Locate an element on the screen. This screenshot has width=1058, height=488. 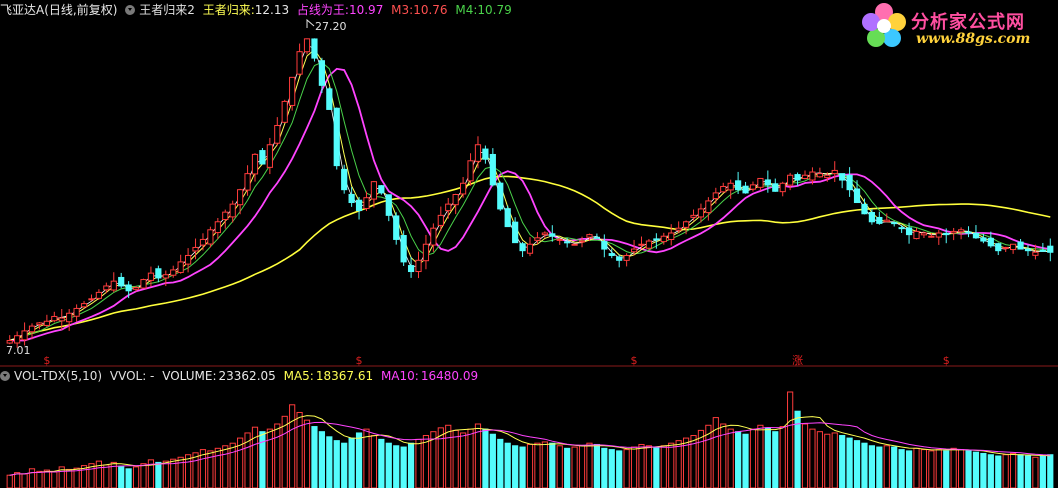
vvol-text: VVOL: - is located at coordinates (132, 376).